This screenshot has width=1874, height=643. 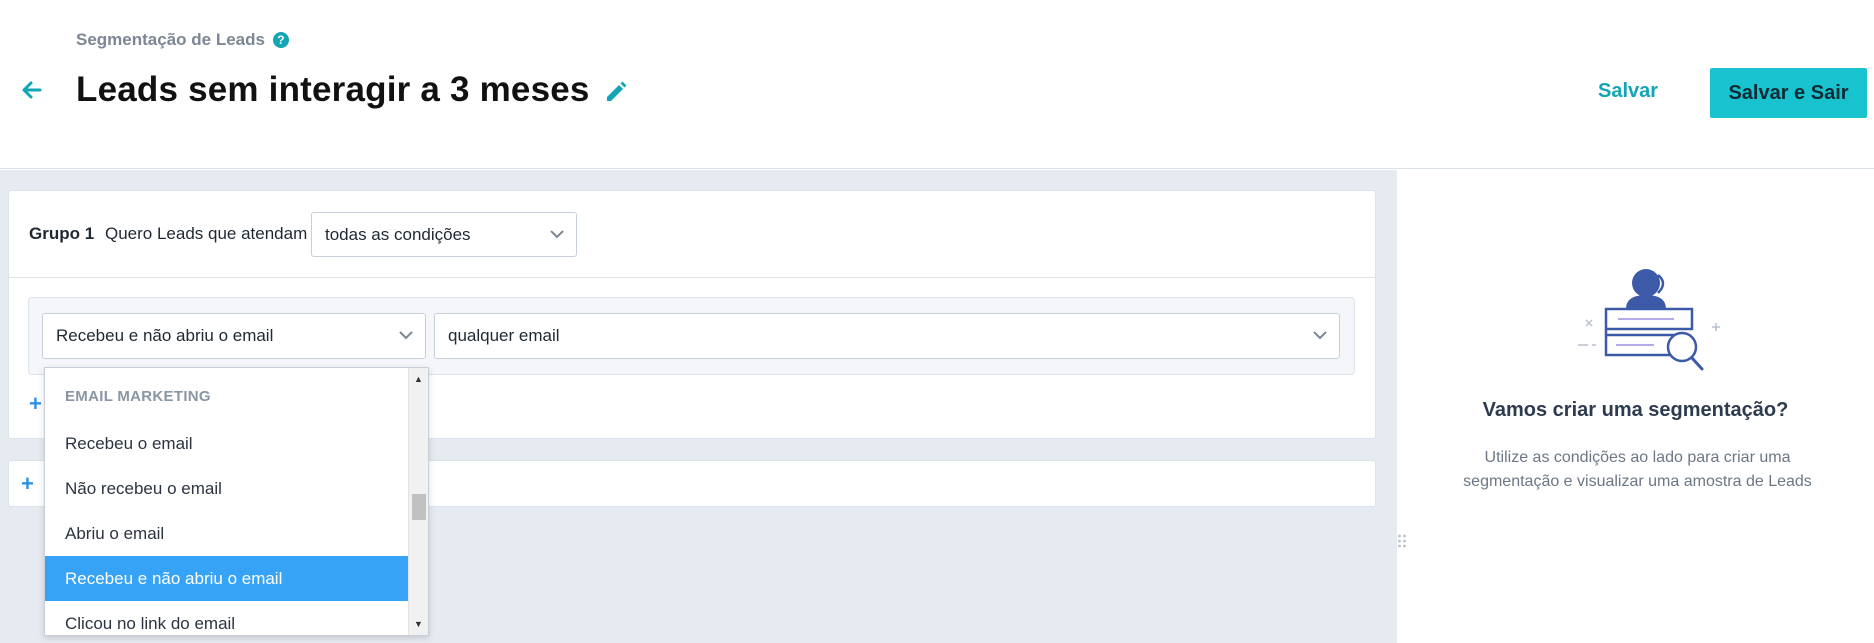 What do you see at coordinates (887, 336) in the screenshot?
I see `condition-value-select: qualquer email` at bounding box center [887, 336].